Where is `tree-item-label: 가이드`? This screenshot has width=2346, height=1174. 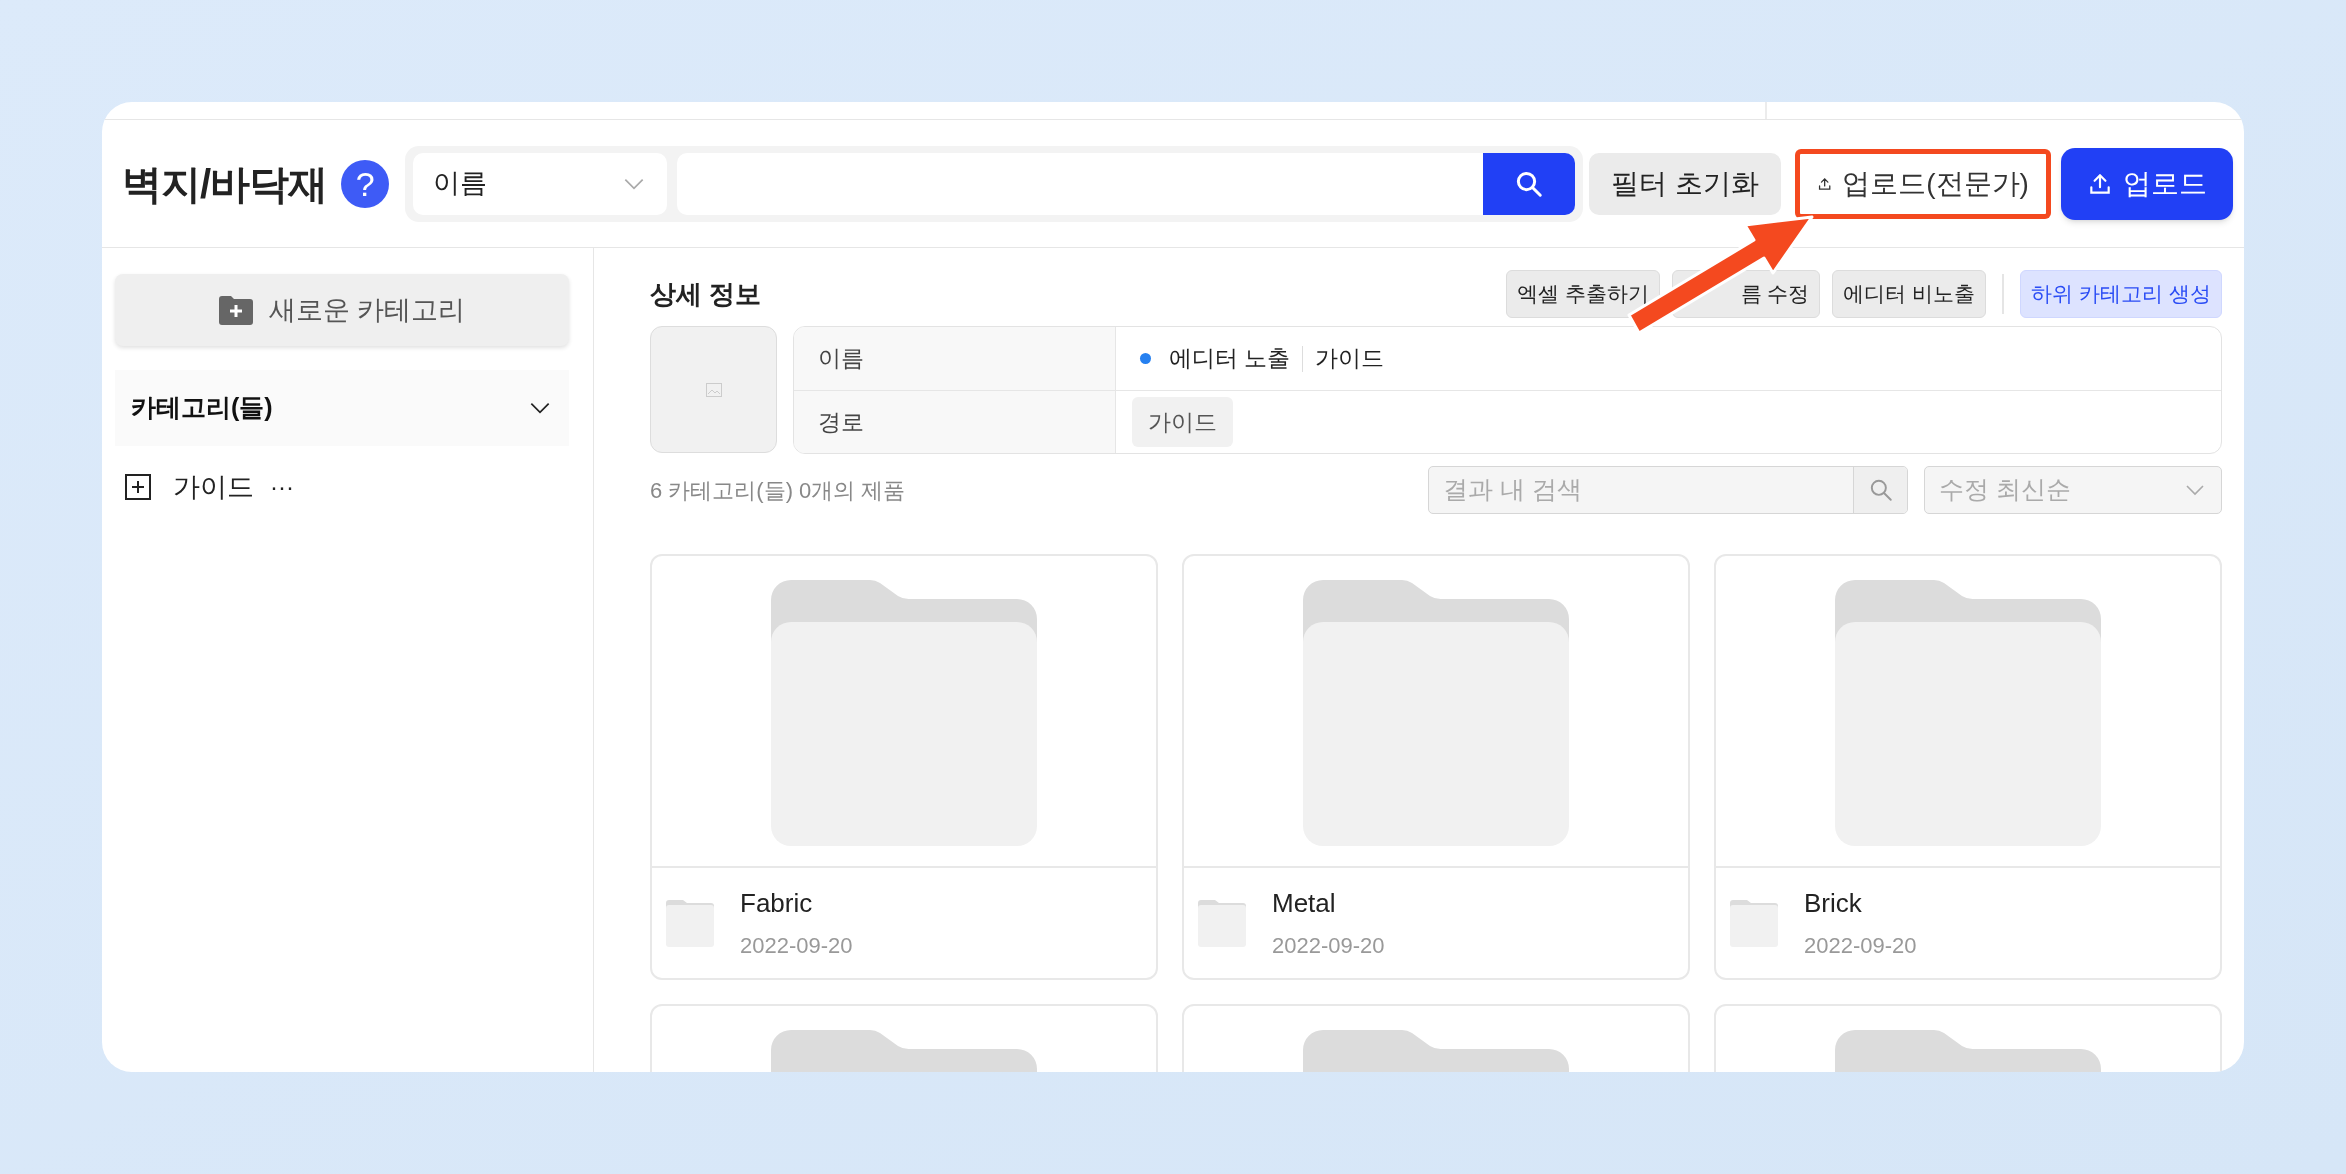 tree-item-label: 가이드 is located at coordinates (213, 487).